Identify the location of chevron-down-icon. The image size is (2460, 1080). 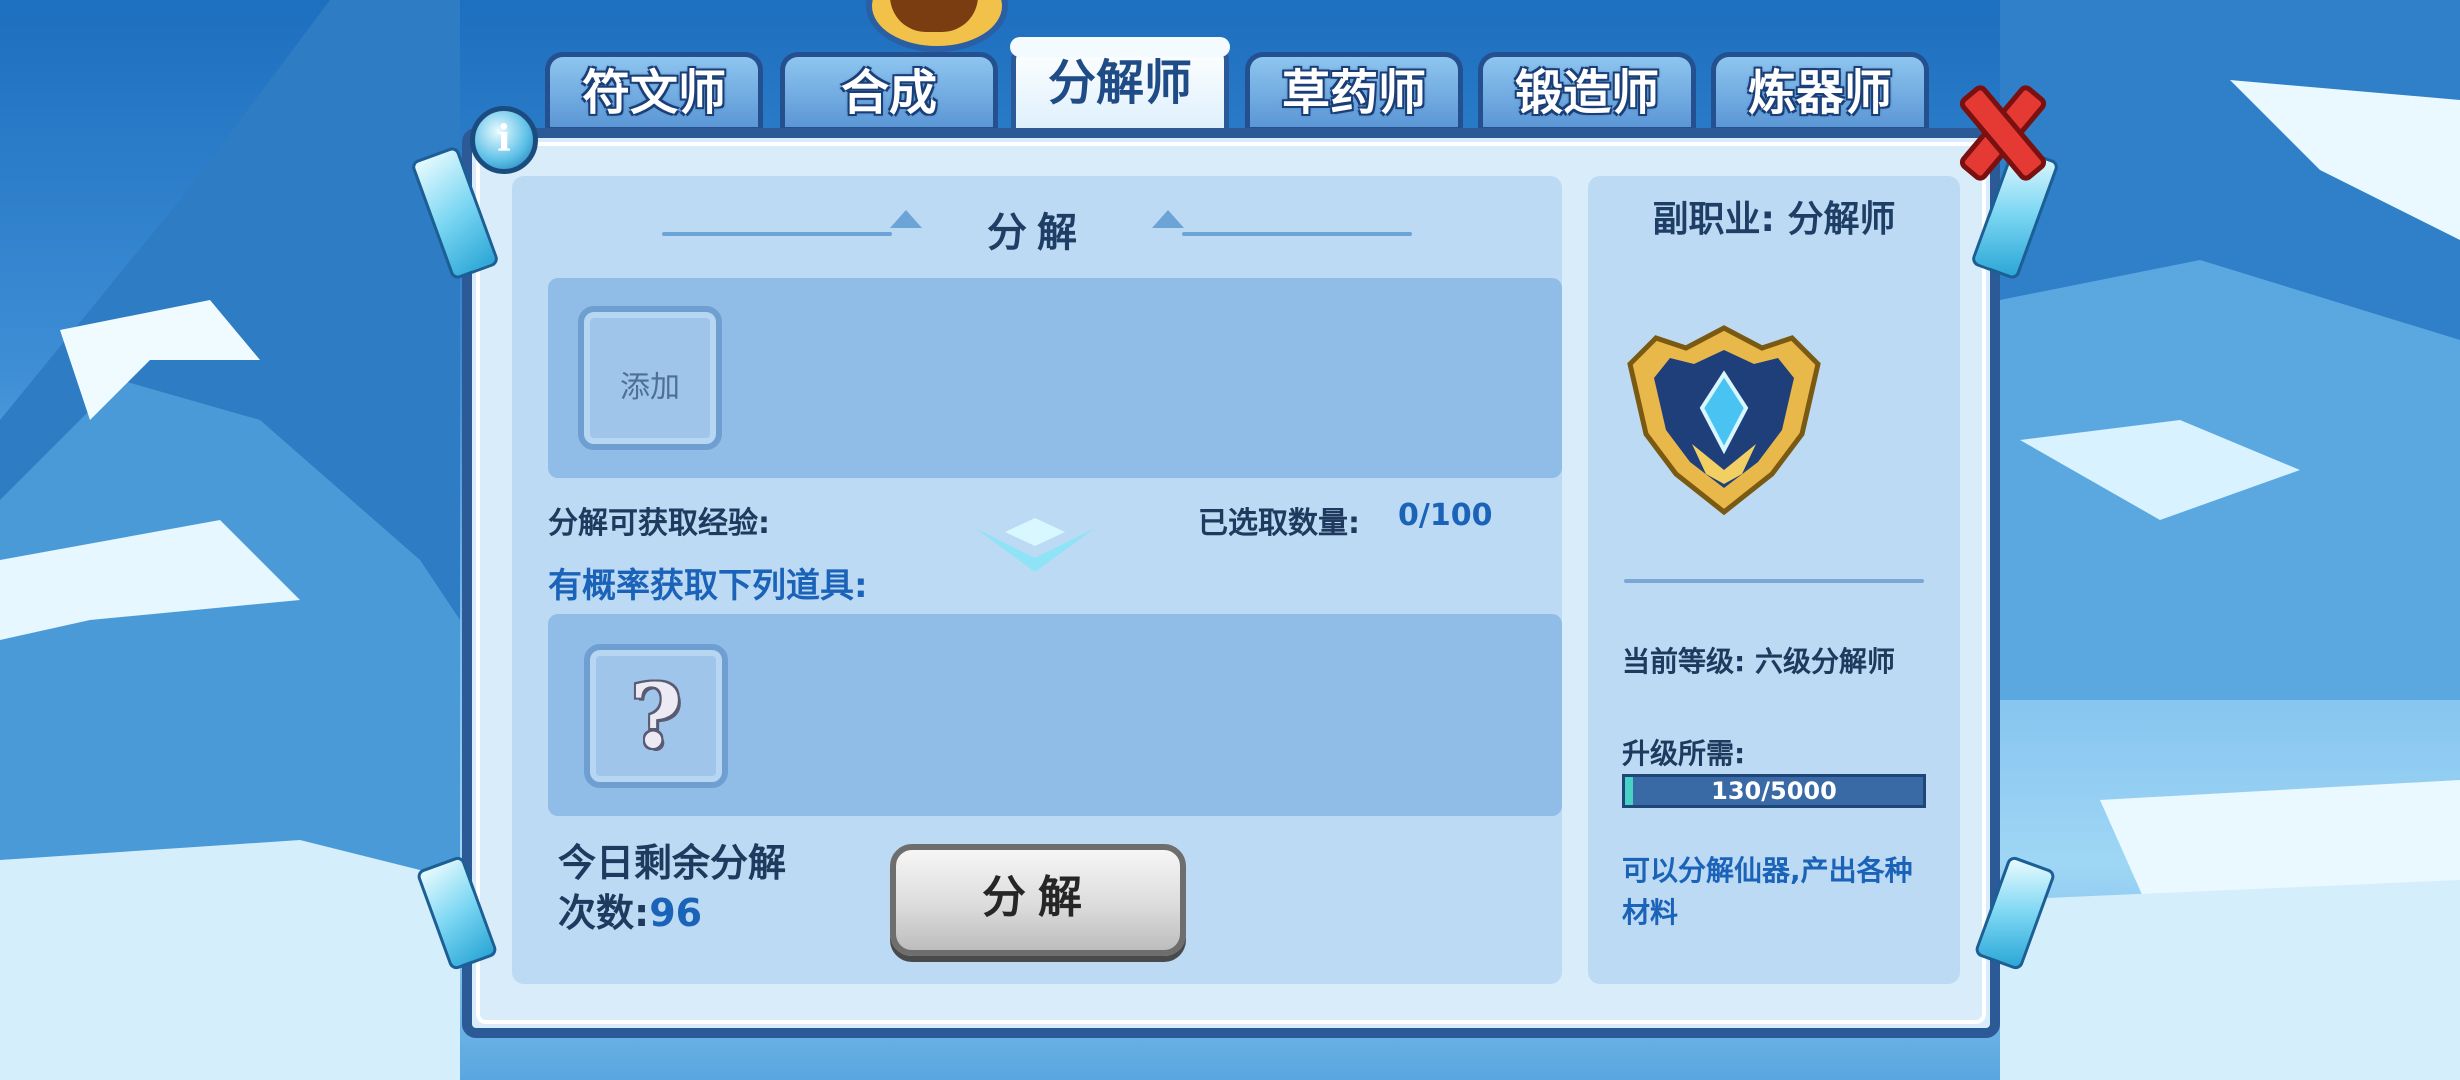
(1035, 545).